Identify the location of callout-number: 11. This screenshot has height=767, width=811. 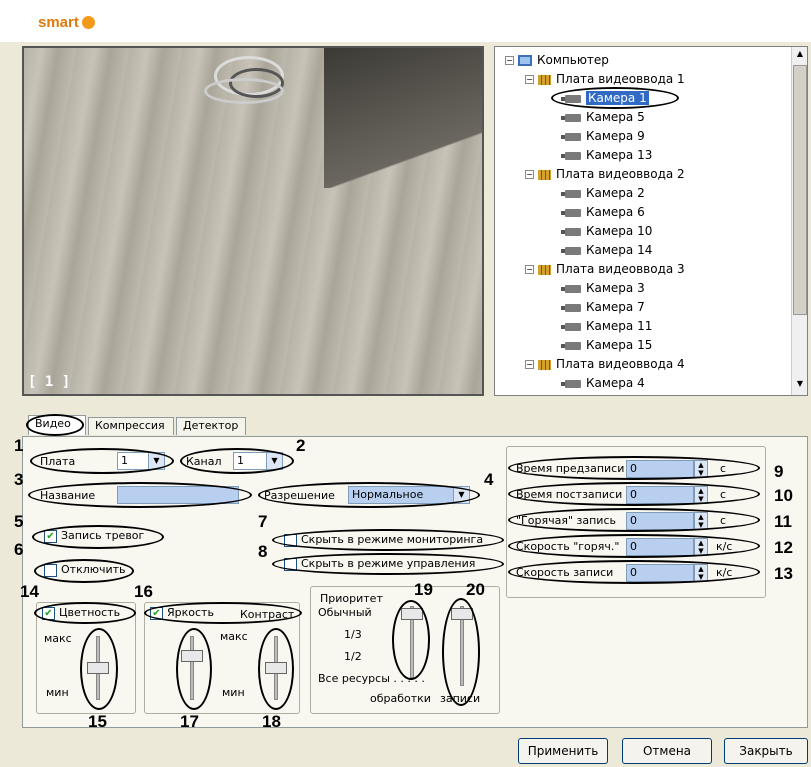
(783, 521).